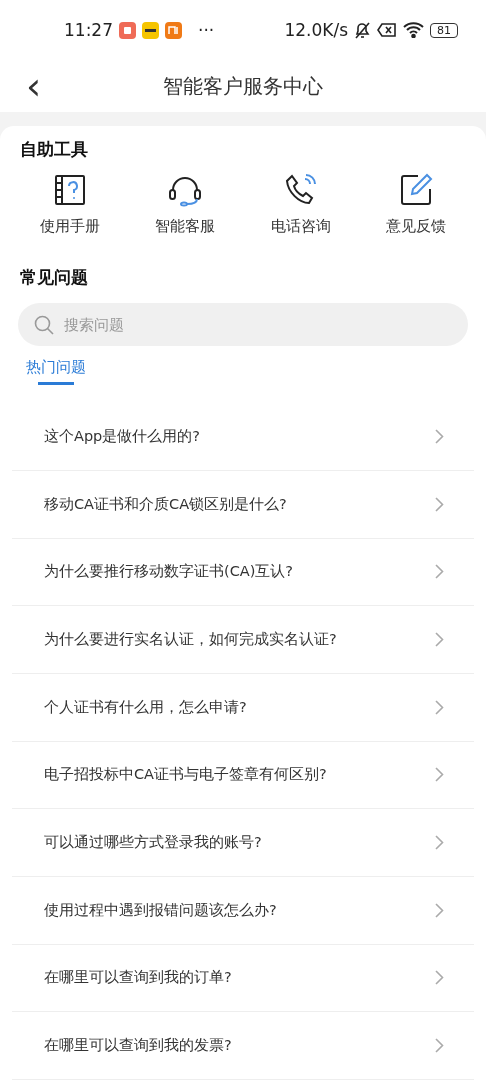 The width and height of the screenshot is (486, 1080). I want to click on search-icon, so click(44, 325).